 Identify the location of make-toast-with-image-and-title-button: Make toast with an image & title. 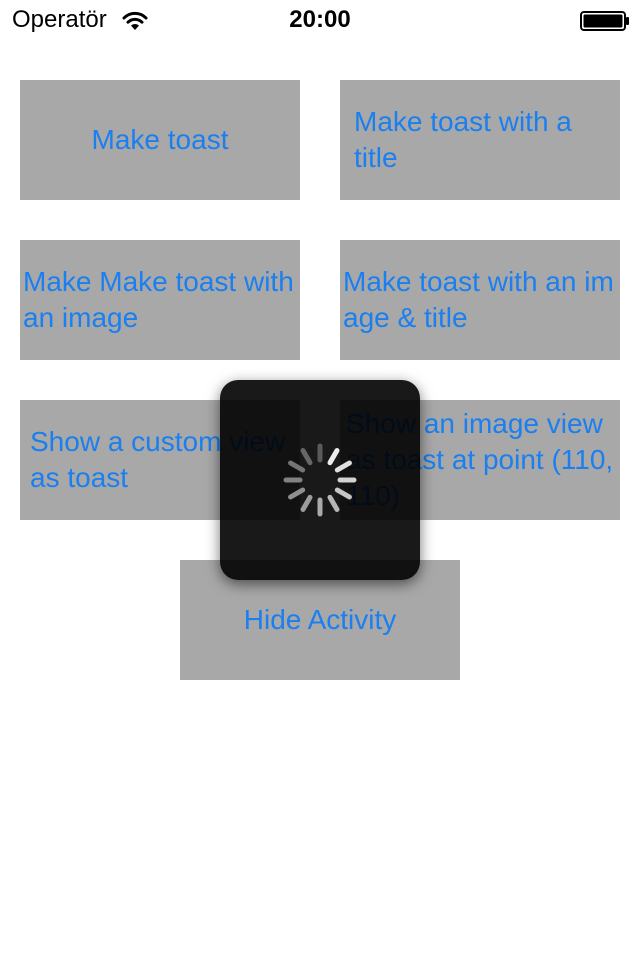
(480, 300).